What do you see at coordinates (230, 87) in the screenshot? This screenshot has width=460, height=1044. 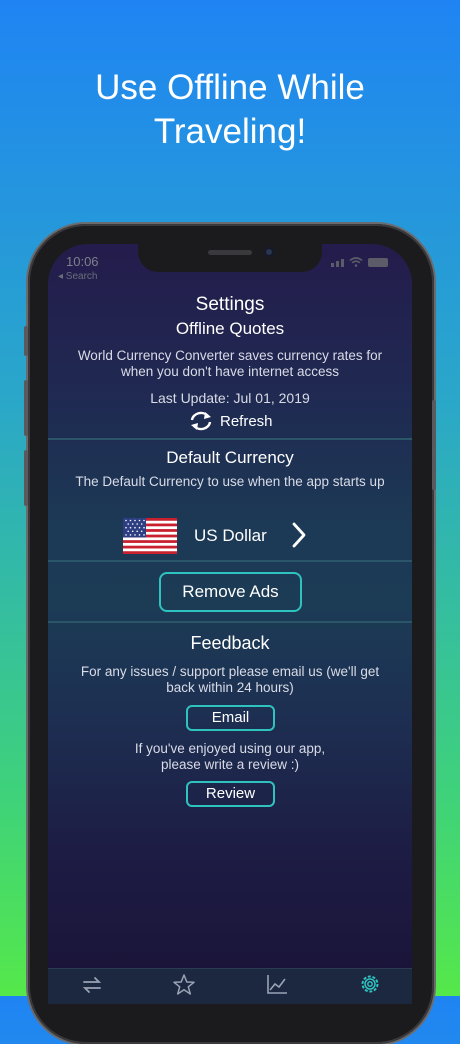 I see `headline-line-1: Use Offline While` at bounding box center [230, 87].